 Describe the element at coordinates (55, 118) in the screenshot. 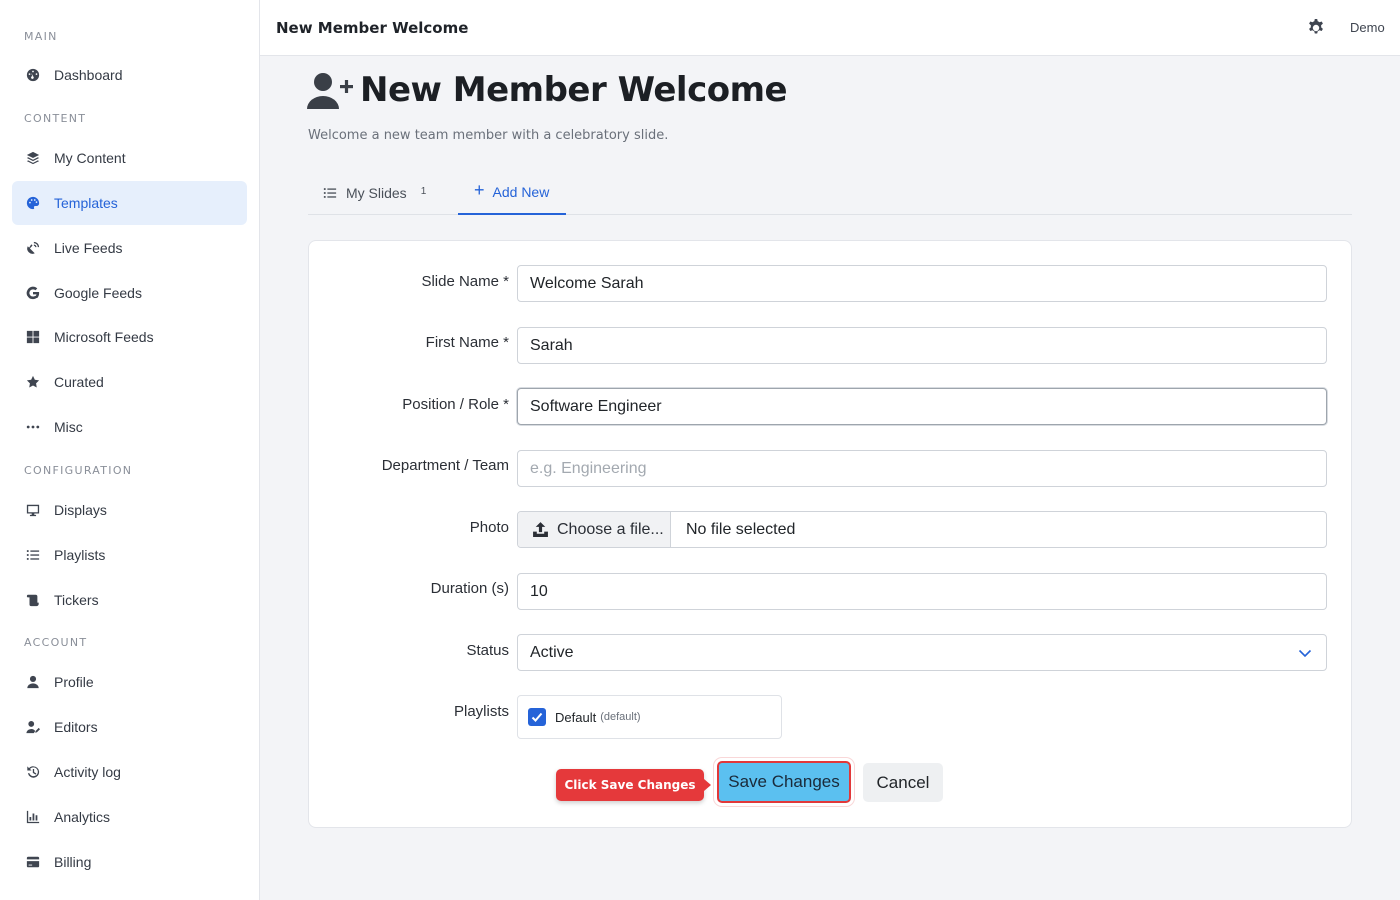

I see `section-label-content: CONTENT` at that location.